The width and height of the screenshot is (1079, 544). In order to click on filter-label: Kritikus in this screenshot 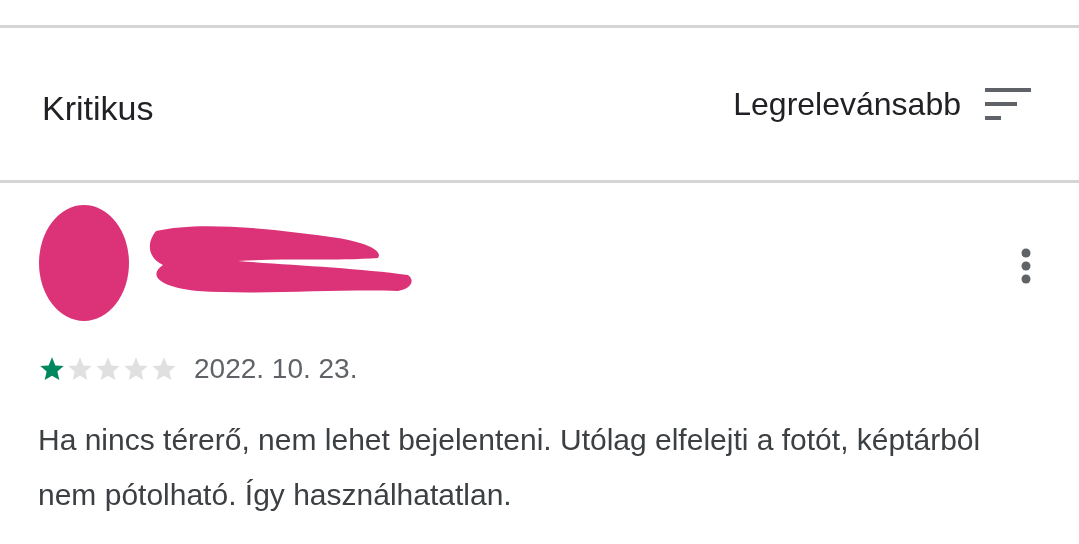, I will do `click(98, 108)`.